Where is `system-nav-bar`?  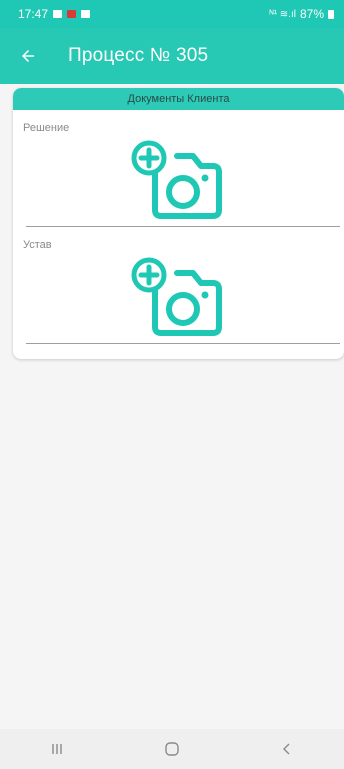
system-nav-bar is located at coordinates (172, 749).